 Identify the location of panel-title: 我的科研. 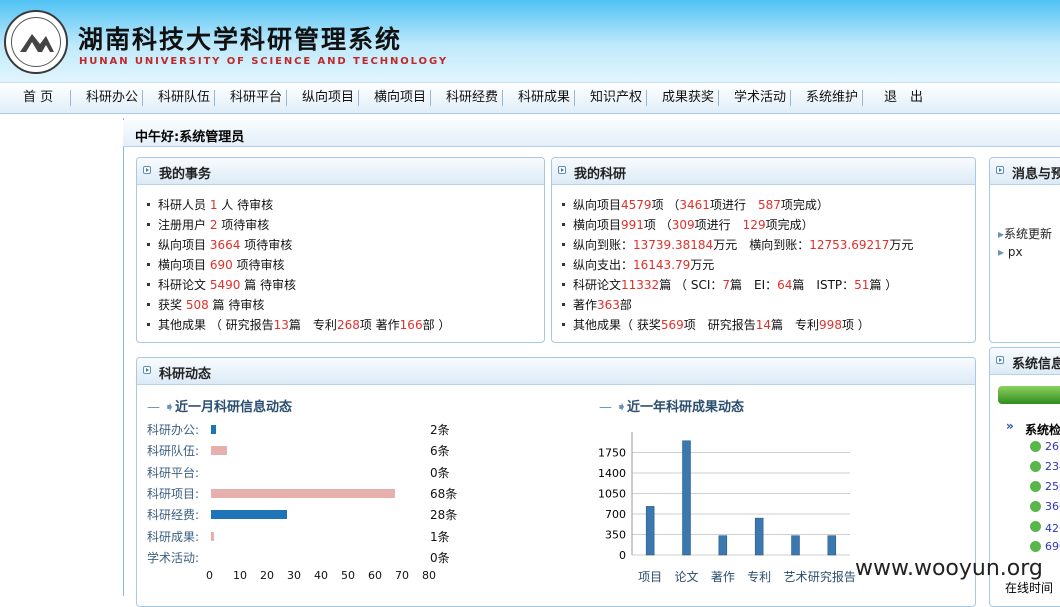
(600, 174).